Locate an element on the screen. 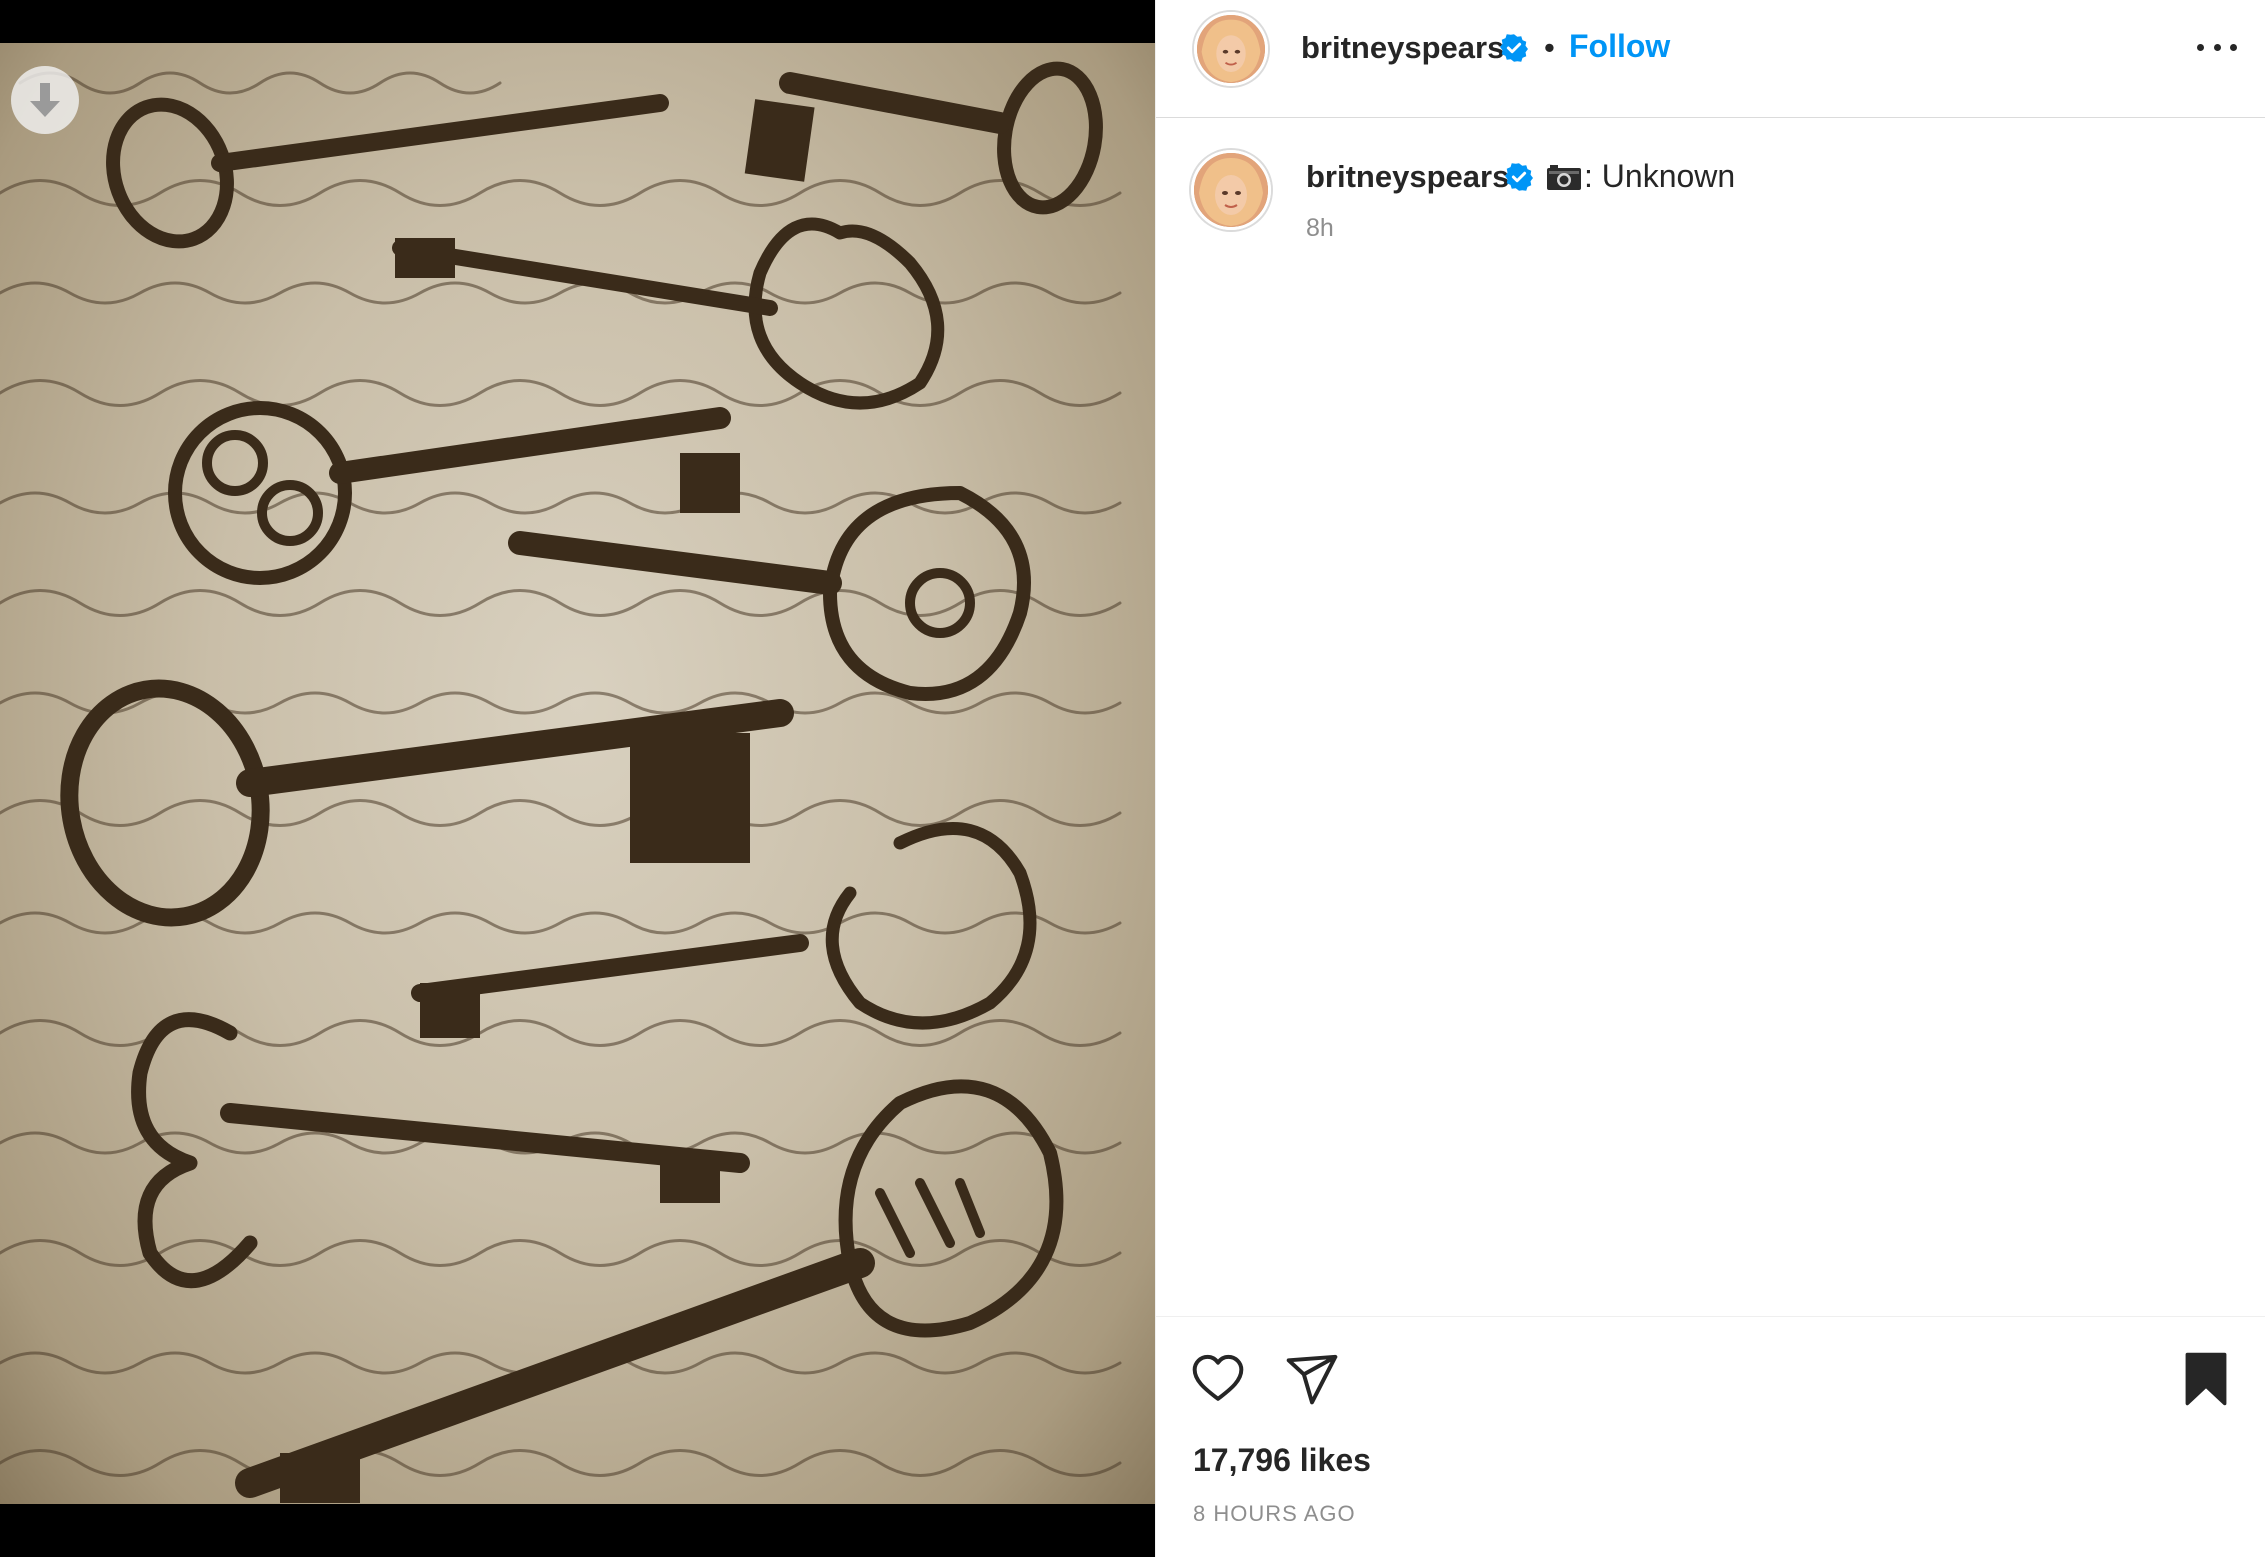  camera-icon is located at coordinates (1564, 177).